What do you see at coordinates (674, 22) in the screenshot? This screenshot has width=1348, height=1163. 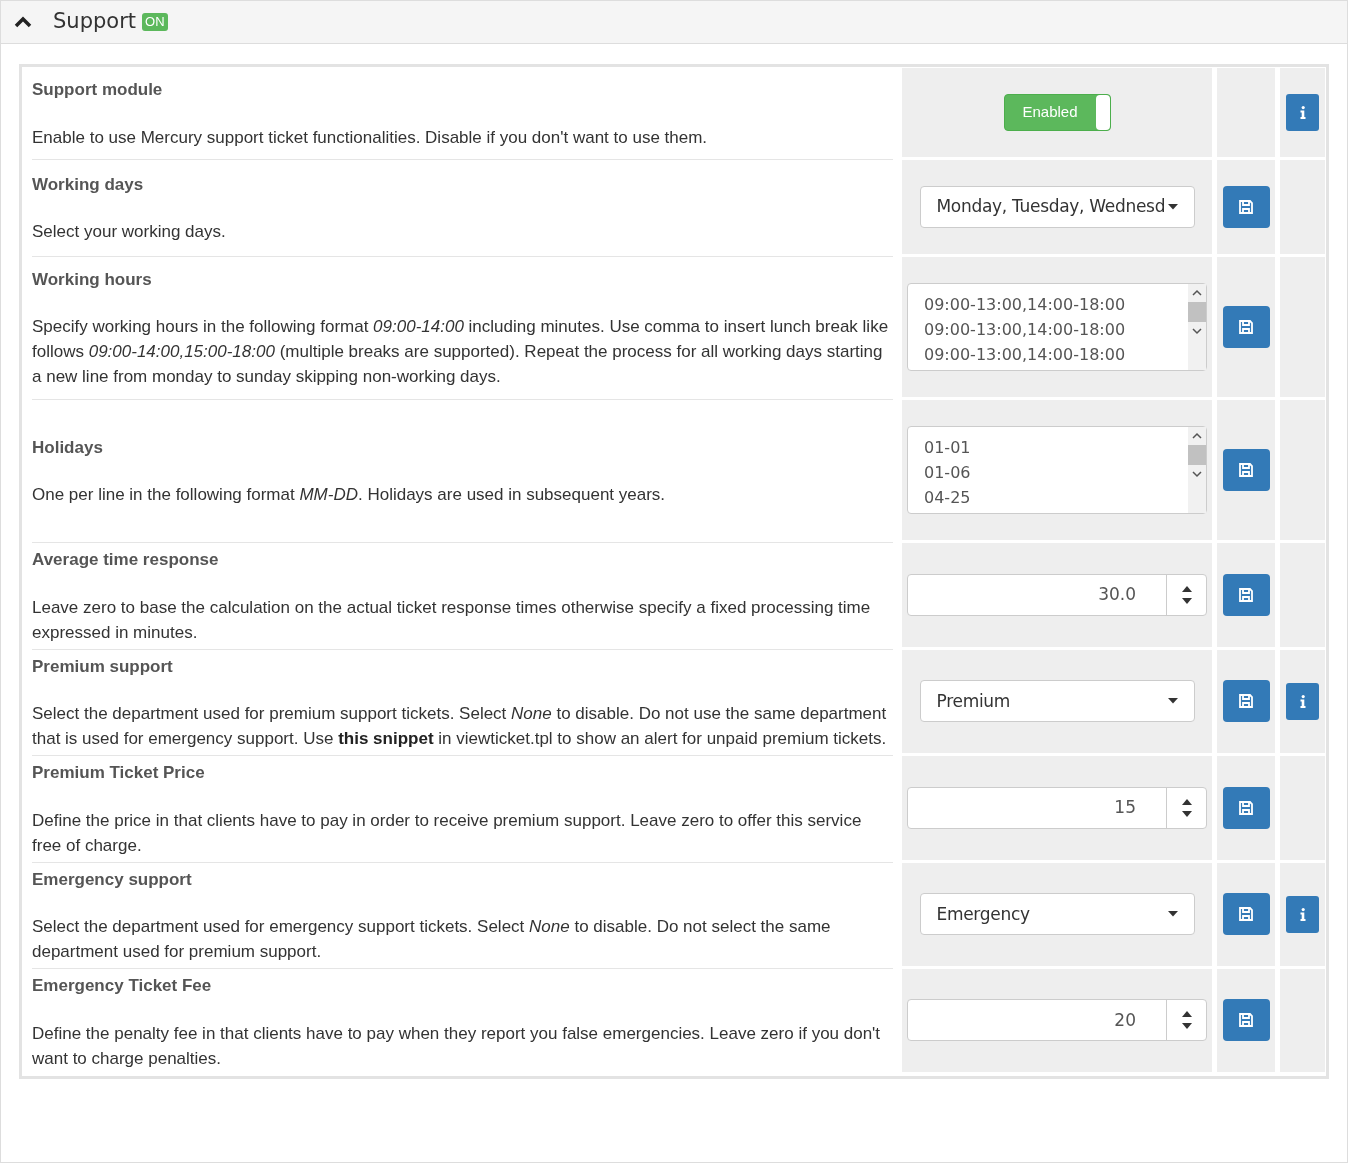 I see `panel-header: Support ON` at bounding box center [674, 22].